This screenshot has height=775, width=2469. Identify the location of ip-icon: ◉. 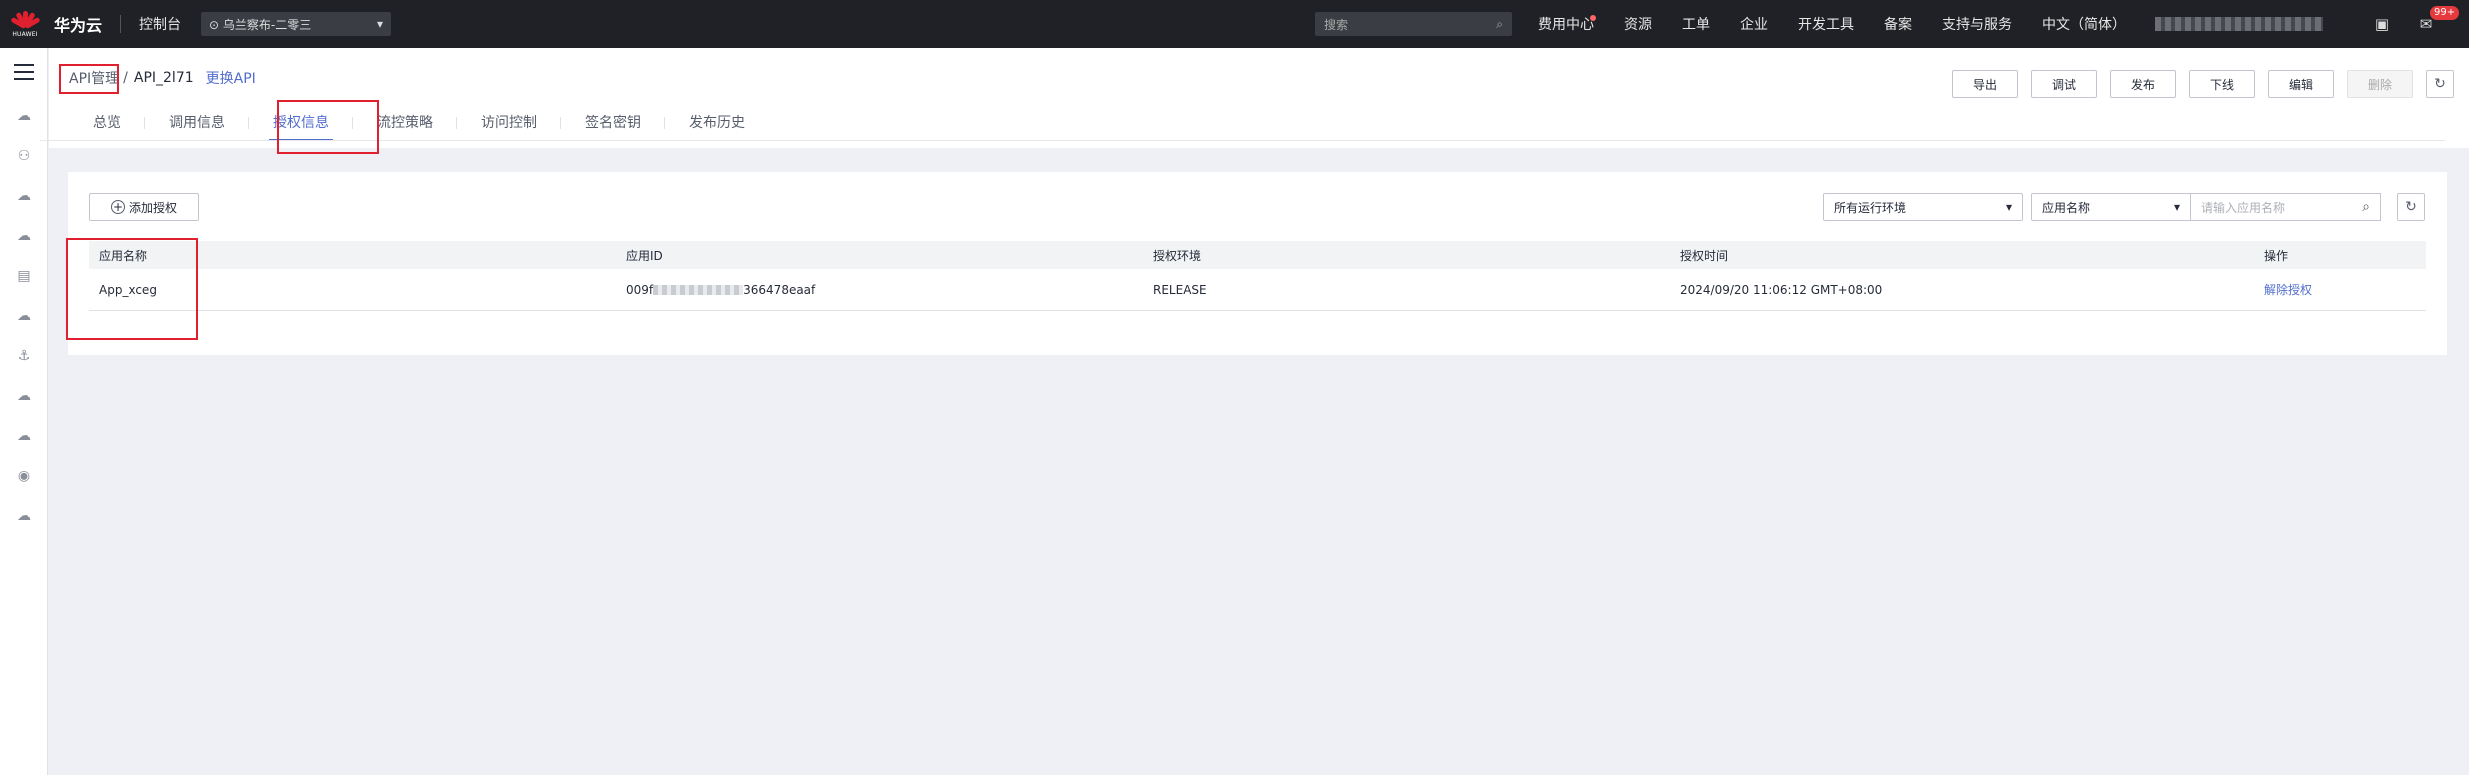
(24, 476).